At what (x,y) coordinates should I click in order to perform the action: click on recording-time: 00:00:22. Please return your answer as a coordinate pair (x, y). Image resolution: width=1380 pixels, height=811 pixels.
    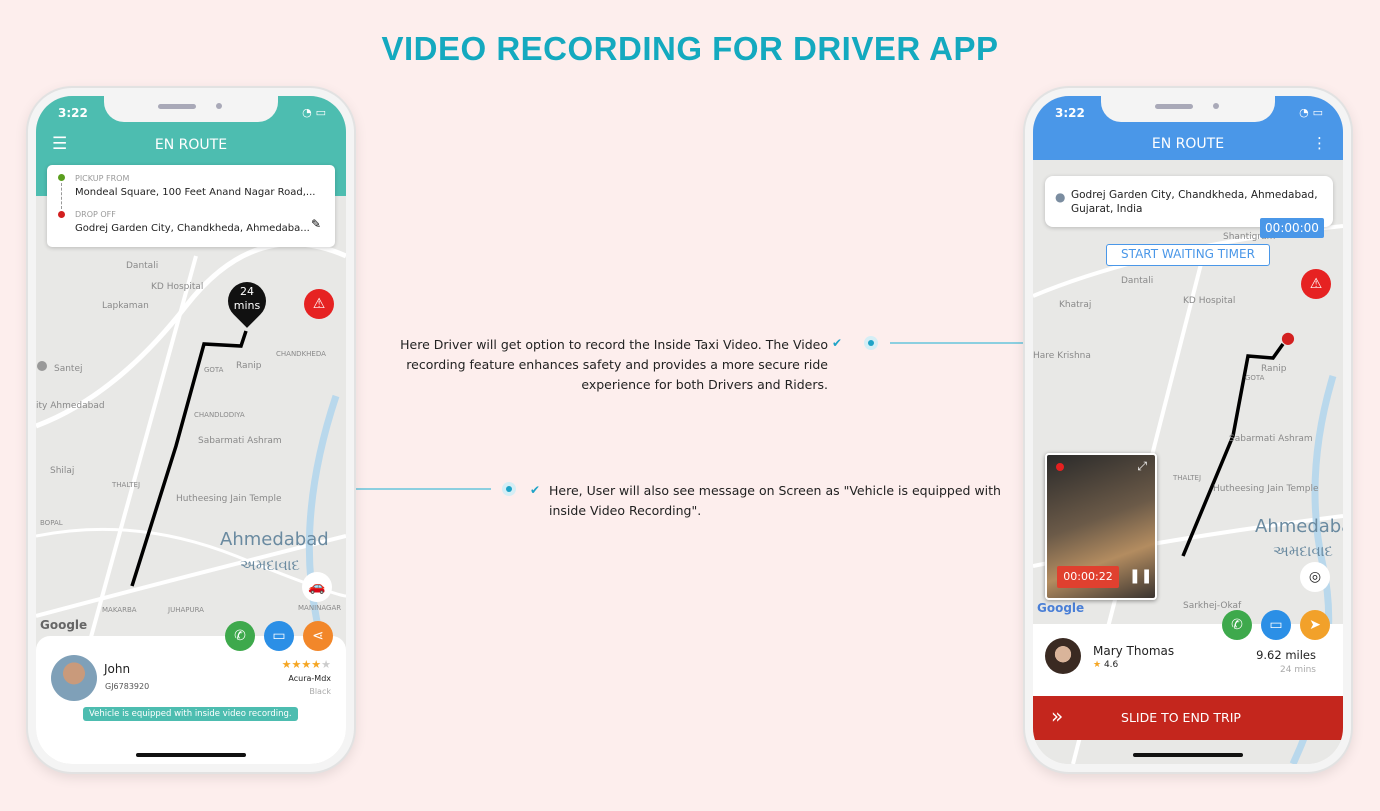
    Looking at the image, I should click on (1088, 577).